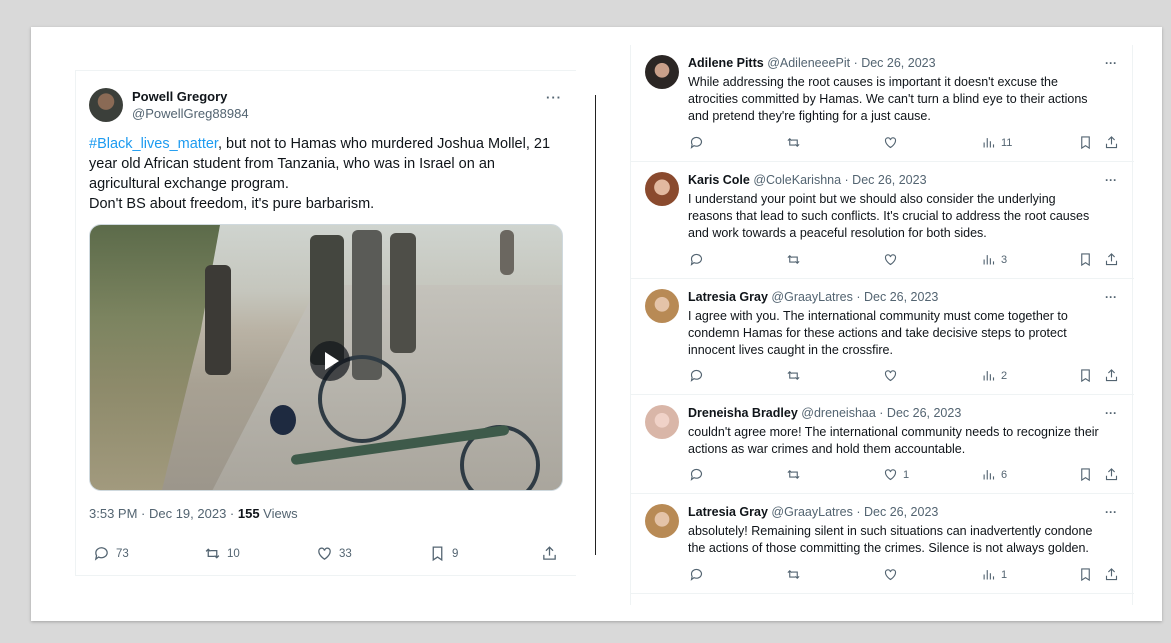  I want to click on author-handle: @PowellGreg88984, so click(190, 113).